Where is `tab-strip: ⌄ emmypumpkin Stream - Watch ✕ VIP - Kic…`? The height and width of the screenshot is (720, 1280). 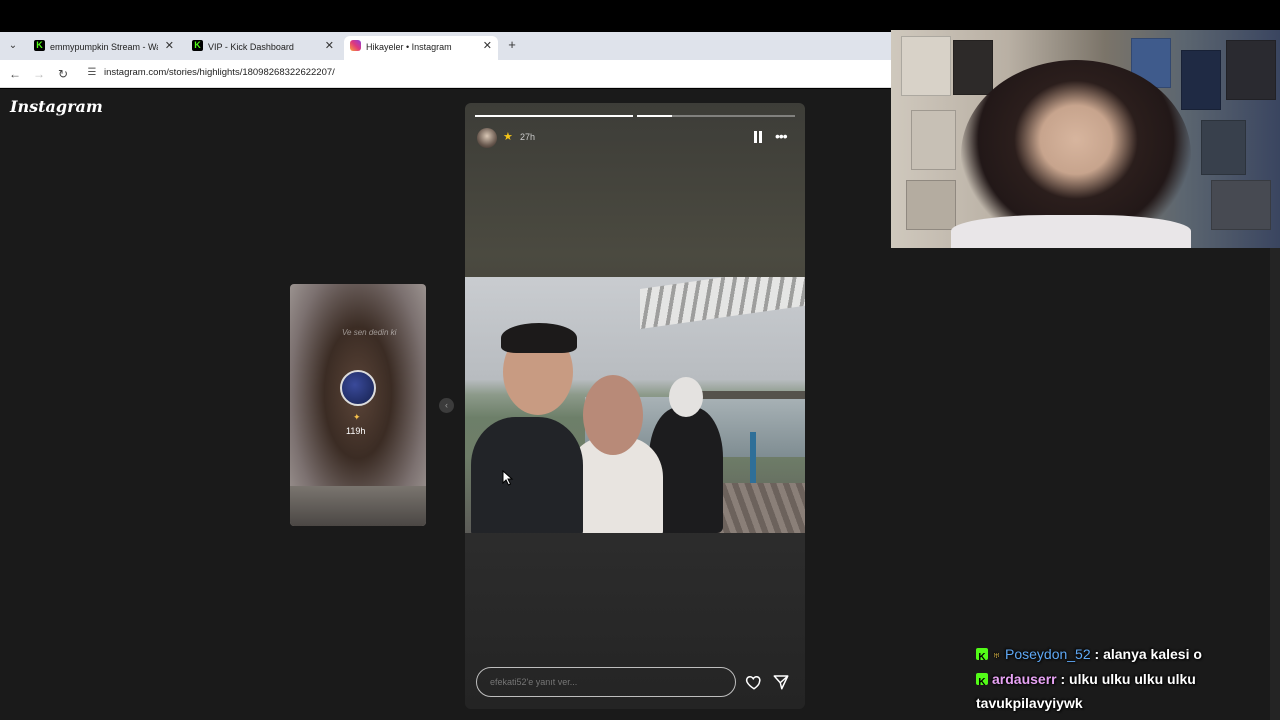 tab-strip: ⌄ emmypumpkin Stream - Watch ✕ VIP - Kic… is located at coordinates (446, 46).